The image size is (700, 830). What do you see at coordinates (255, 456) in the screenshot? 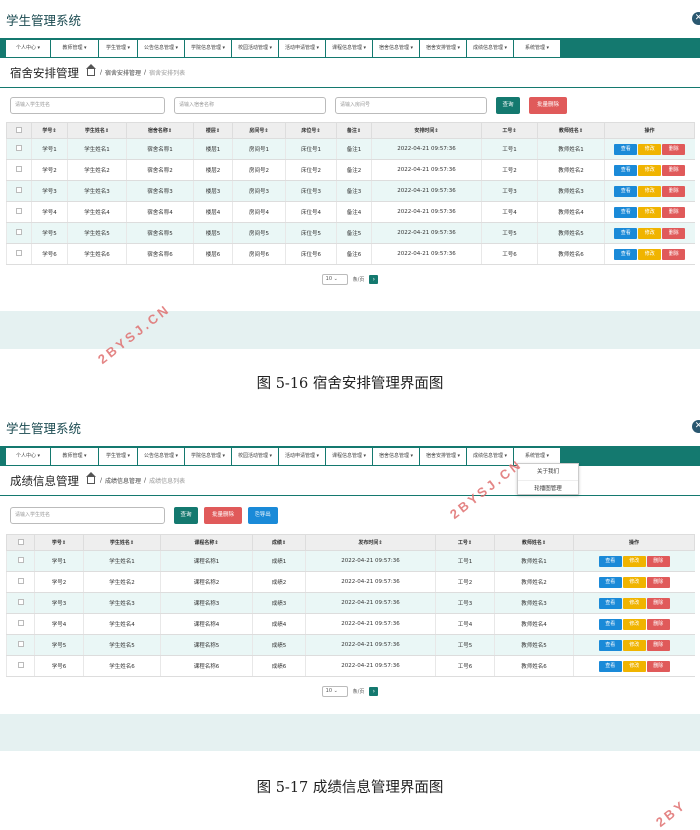
I see `nav-item: 校园活动管理 ▾` at bounding box center [255, 456].